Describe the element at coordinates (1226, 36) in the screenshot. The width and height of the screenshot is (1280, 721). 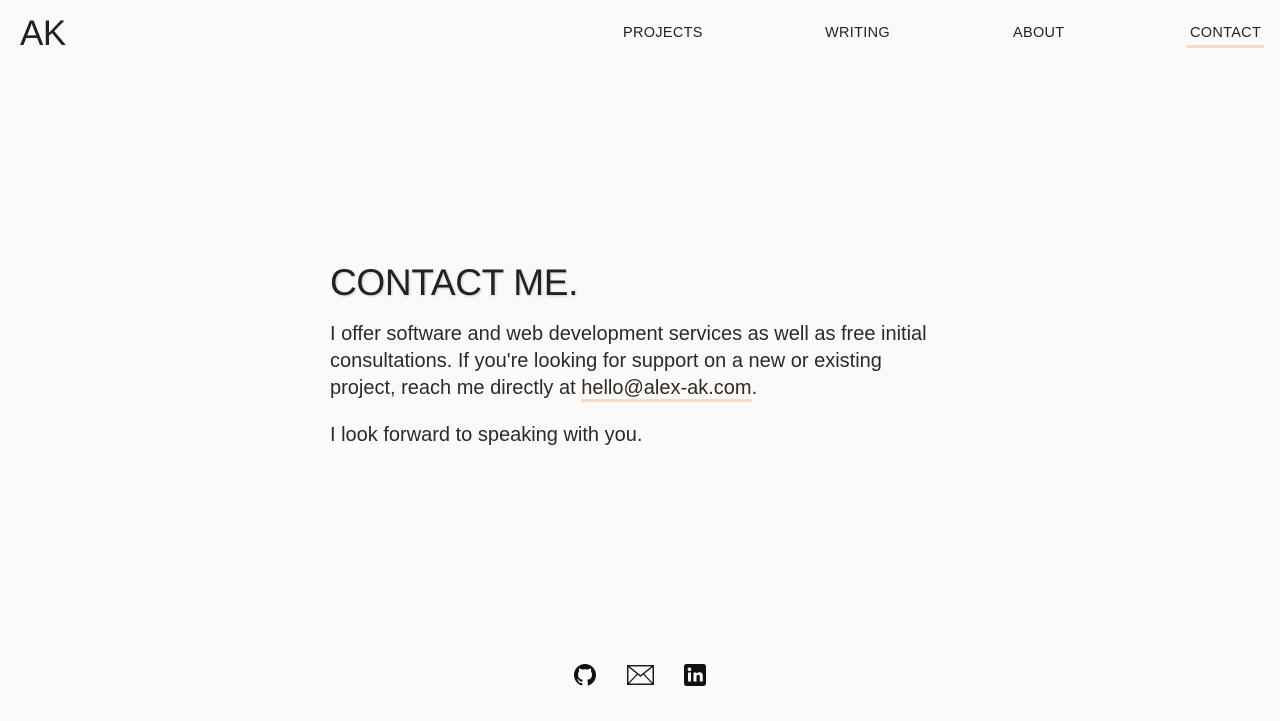
I see `nav-contact: CONTACT` at that location.